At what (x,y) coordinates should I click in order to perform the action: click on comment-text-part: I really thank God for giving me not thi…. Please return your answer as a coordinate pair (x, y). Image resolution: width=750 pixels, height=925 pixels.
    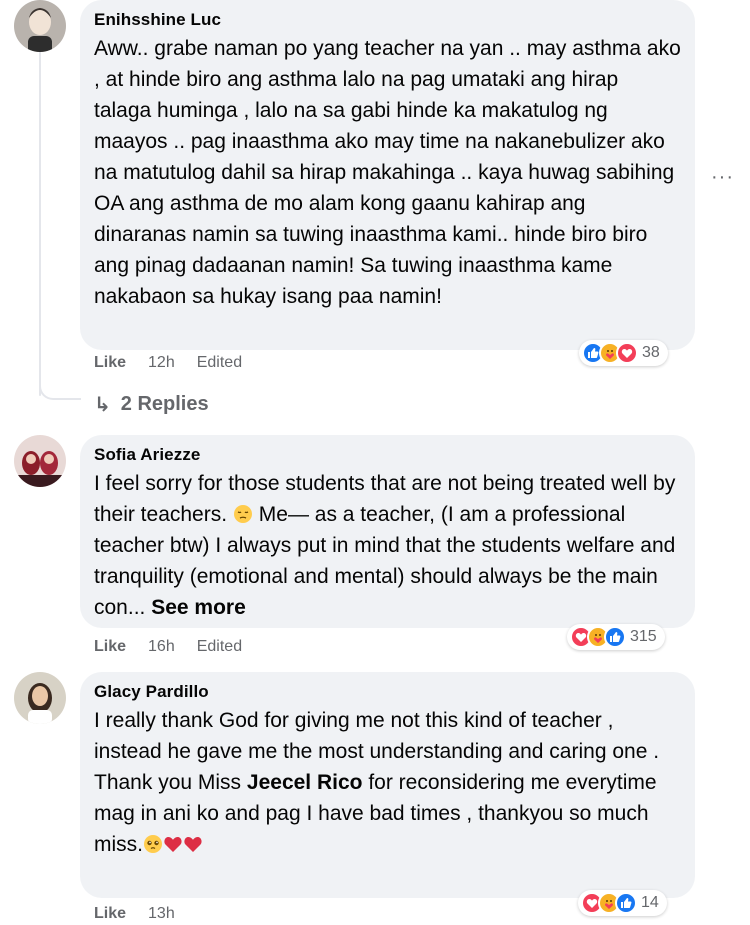
    Looking at the image, I should click on (377, 736).